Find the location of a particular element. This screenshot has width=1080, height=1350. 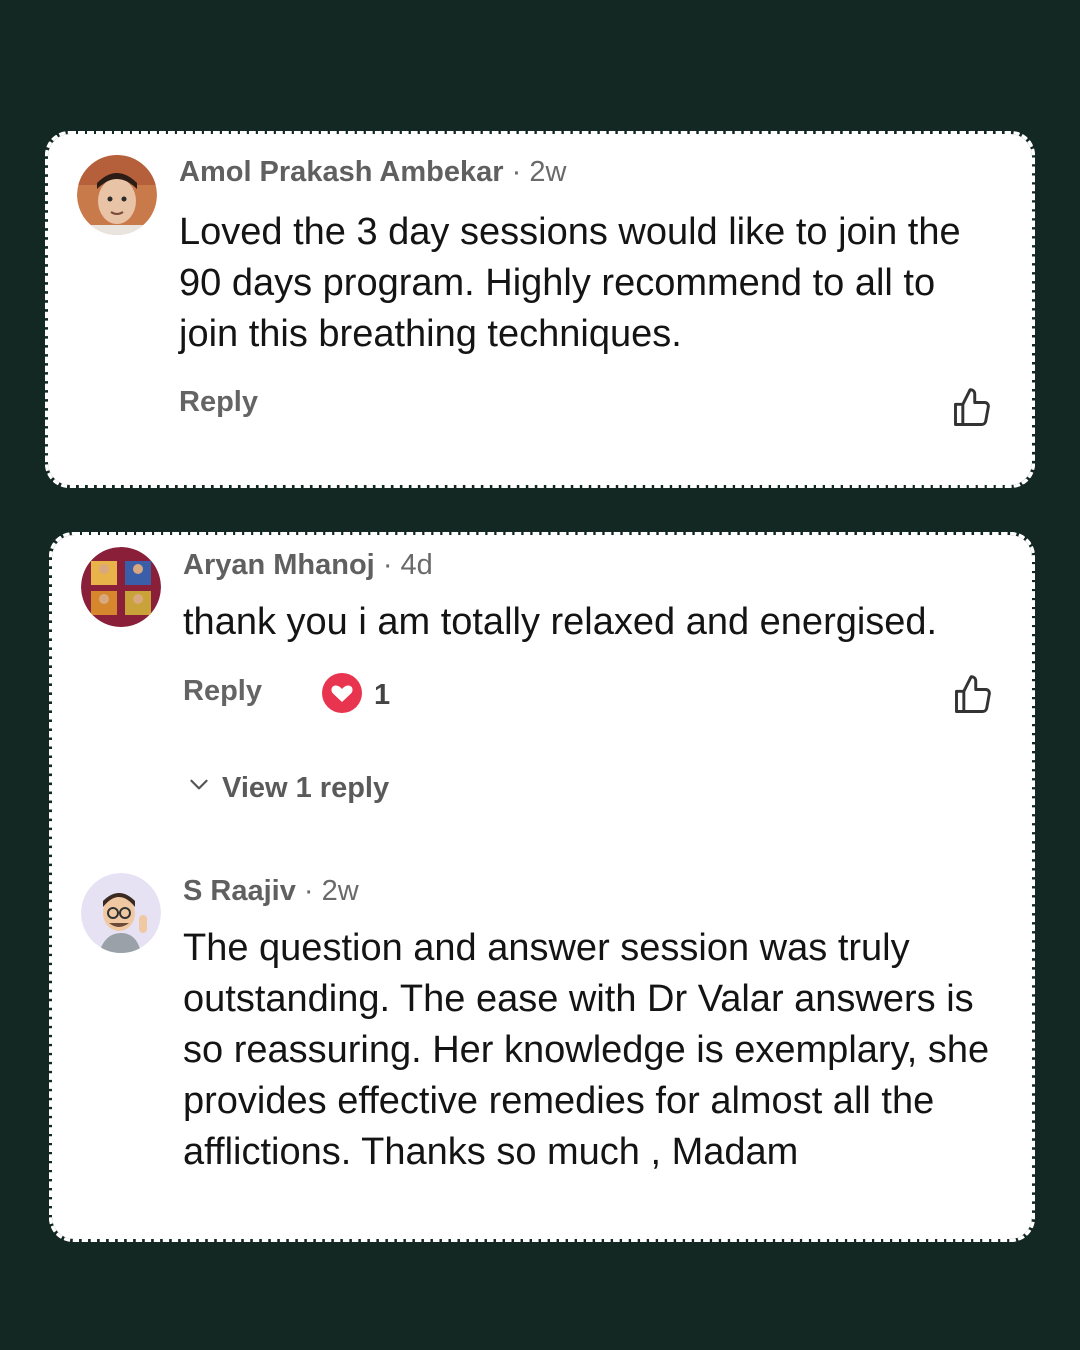

view-replies-button: View 1 reply is located at coordinates (287, 788).